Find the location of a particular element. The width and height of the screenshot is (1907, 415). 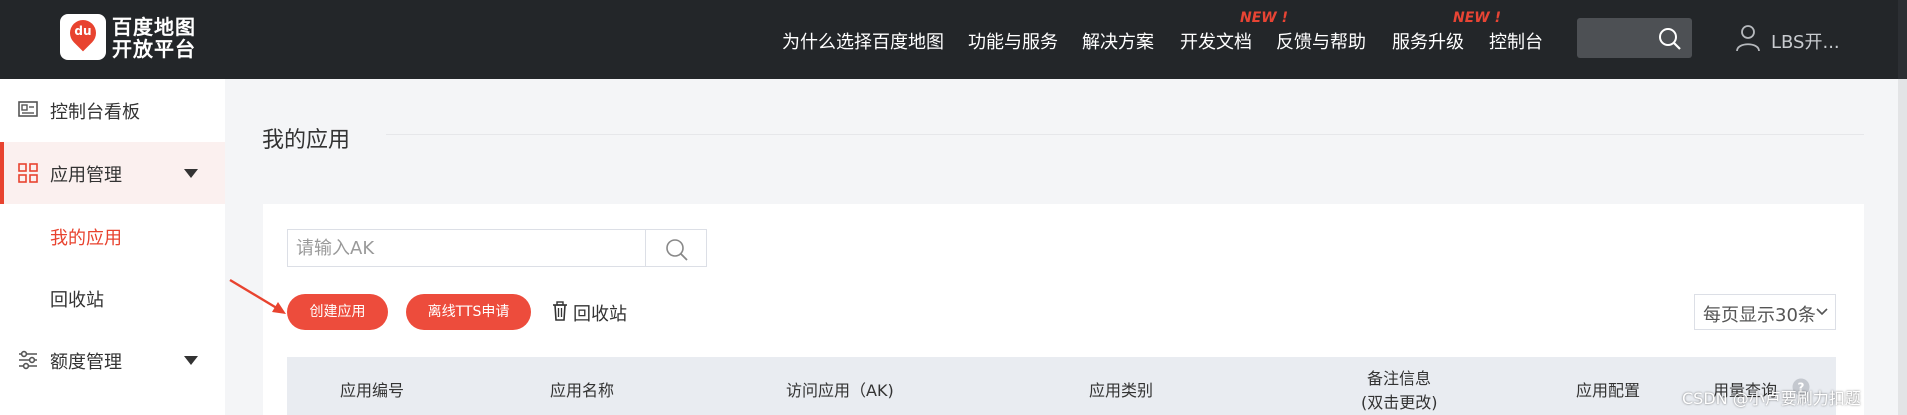

column-header-app-type: 应用类别 is located at coordinates (1121, 390).